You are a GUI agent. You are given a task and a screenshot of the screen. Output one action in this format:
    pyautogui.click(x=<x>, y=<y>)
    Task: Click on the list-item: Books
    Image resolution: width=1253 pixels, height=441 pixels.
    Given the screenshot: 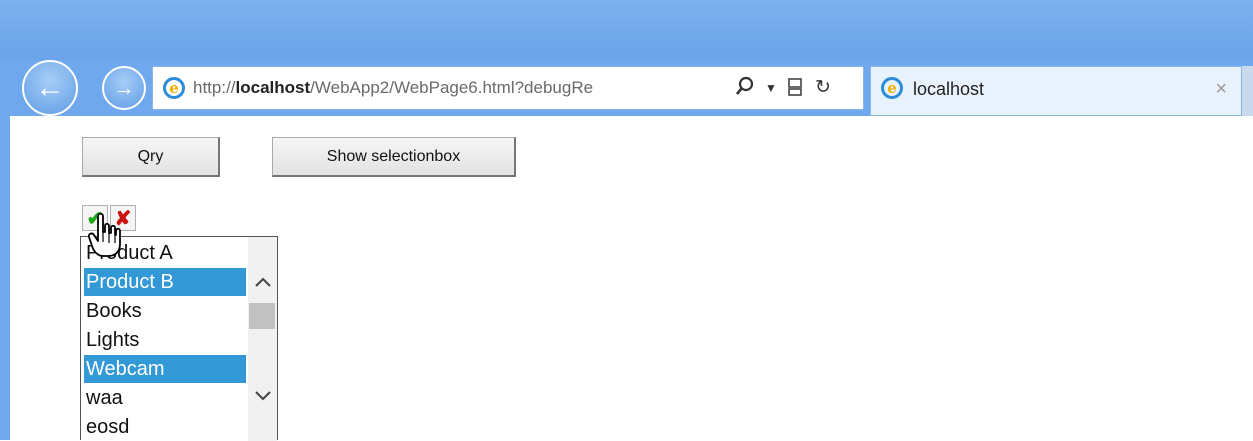 What is the action you would take?
    pyautogui.click(x=165, y=311)
    